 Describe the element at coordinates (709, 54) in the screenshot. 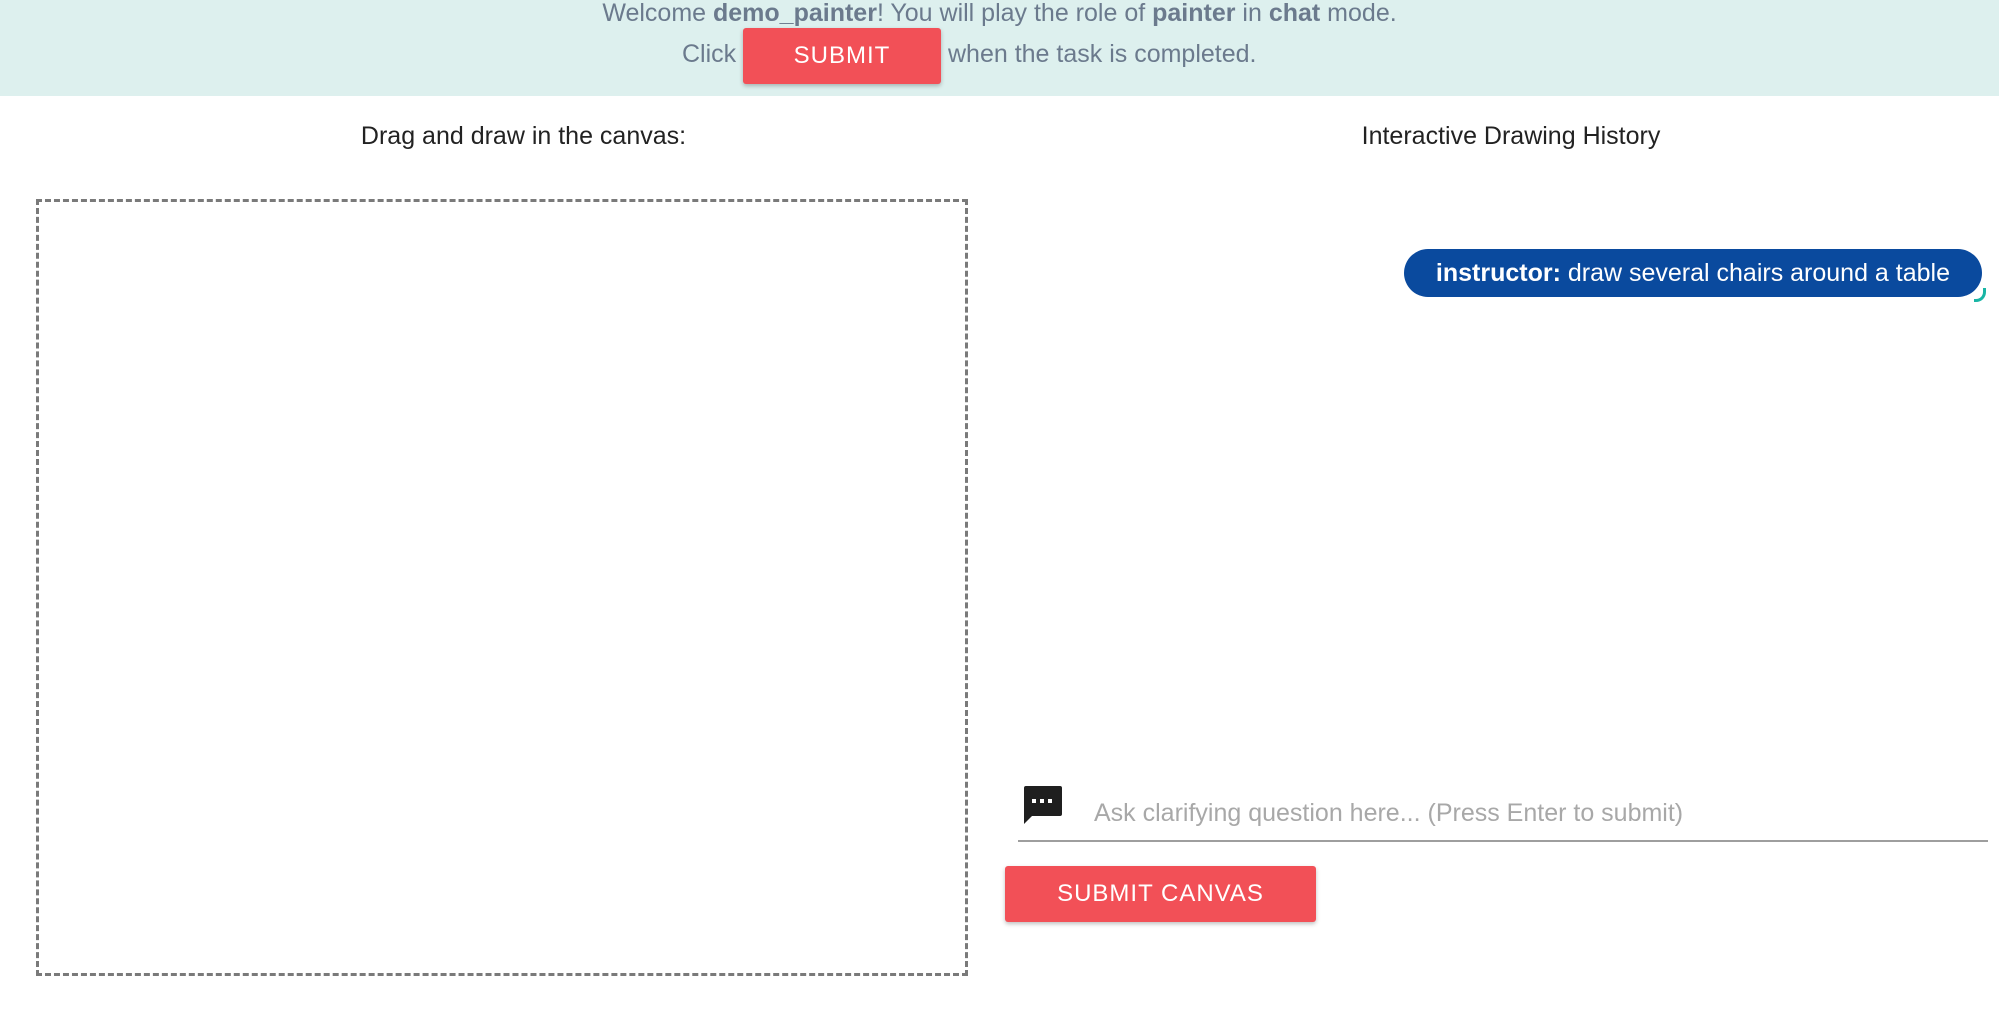

I see `click-text: Click` at that location.